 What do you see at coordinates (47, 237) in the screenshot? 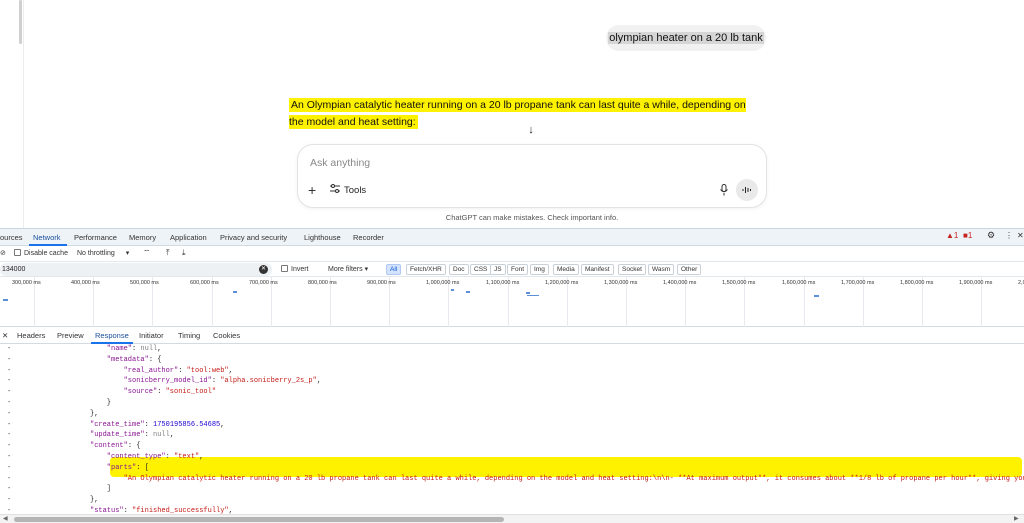
I see `tab-network: Network` at bounding box center [47, 237].